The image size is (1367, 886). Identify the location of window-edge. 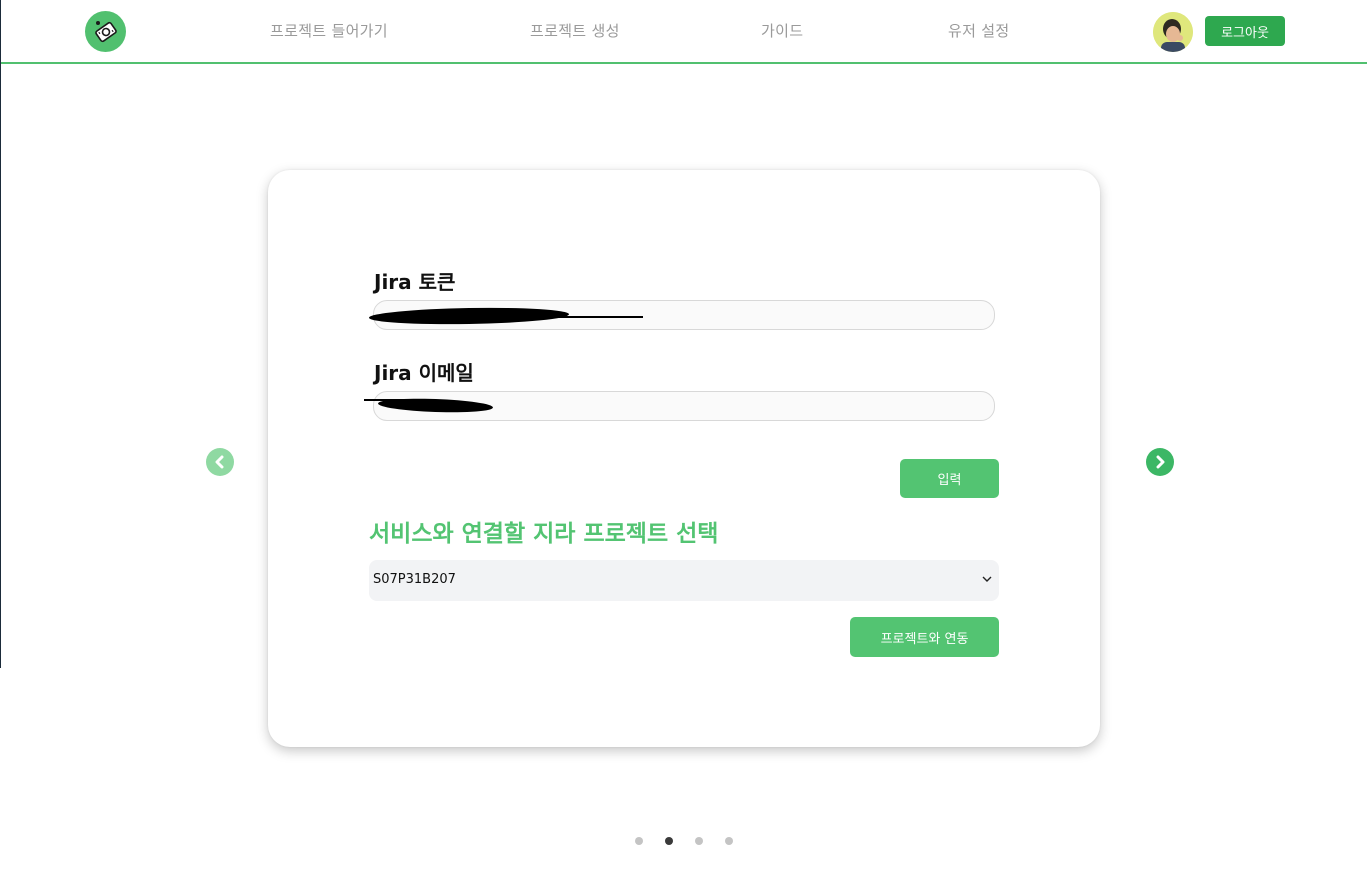
(0, 334).